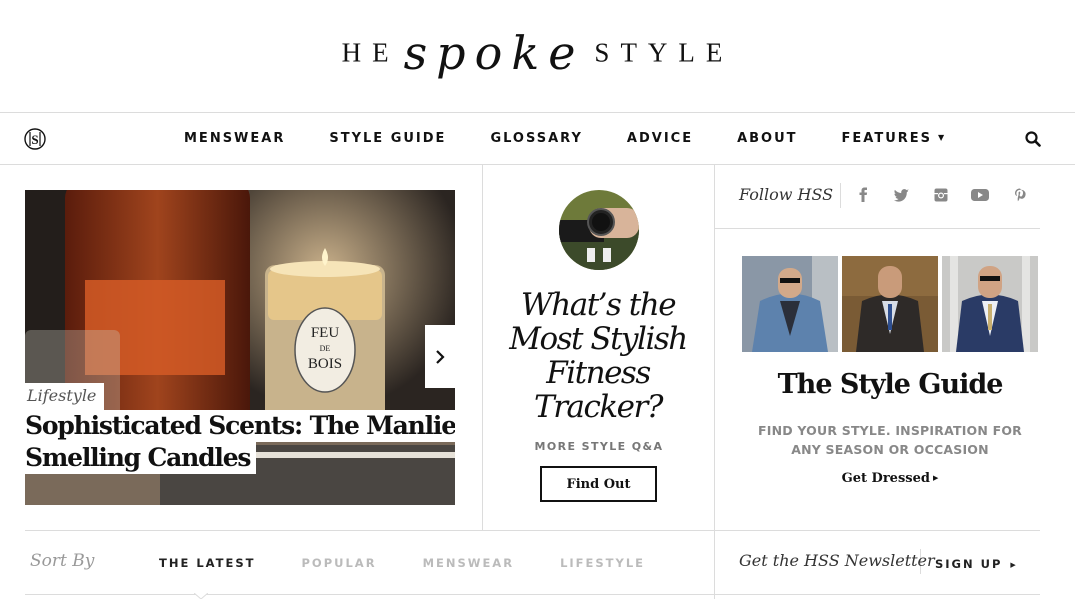  I want to click on hero-next-button, so click(440, 356).